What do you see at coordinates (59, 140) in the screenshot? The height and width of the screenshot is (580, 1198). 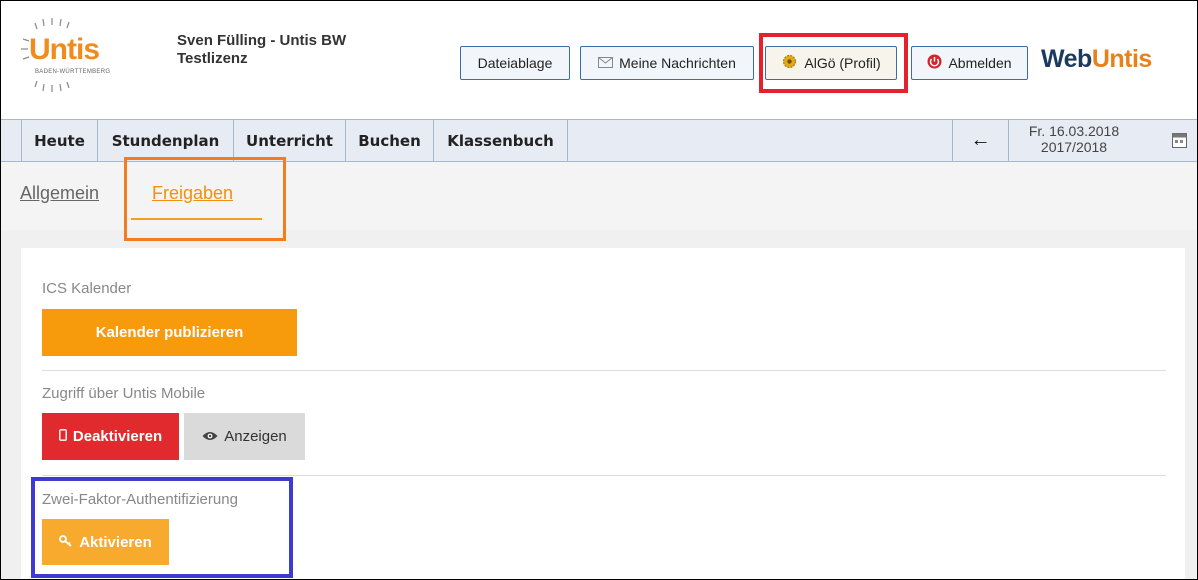 I see `nav-item-heute: Heute` at bounding box center [59, 140].